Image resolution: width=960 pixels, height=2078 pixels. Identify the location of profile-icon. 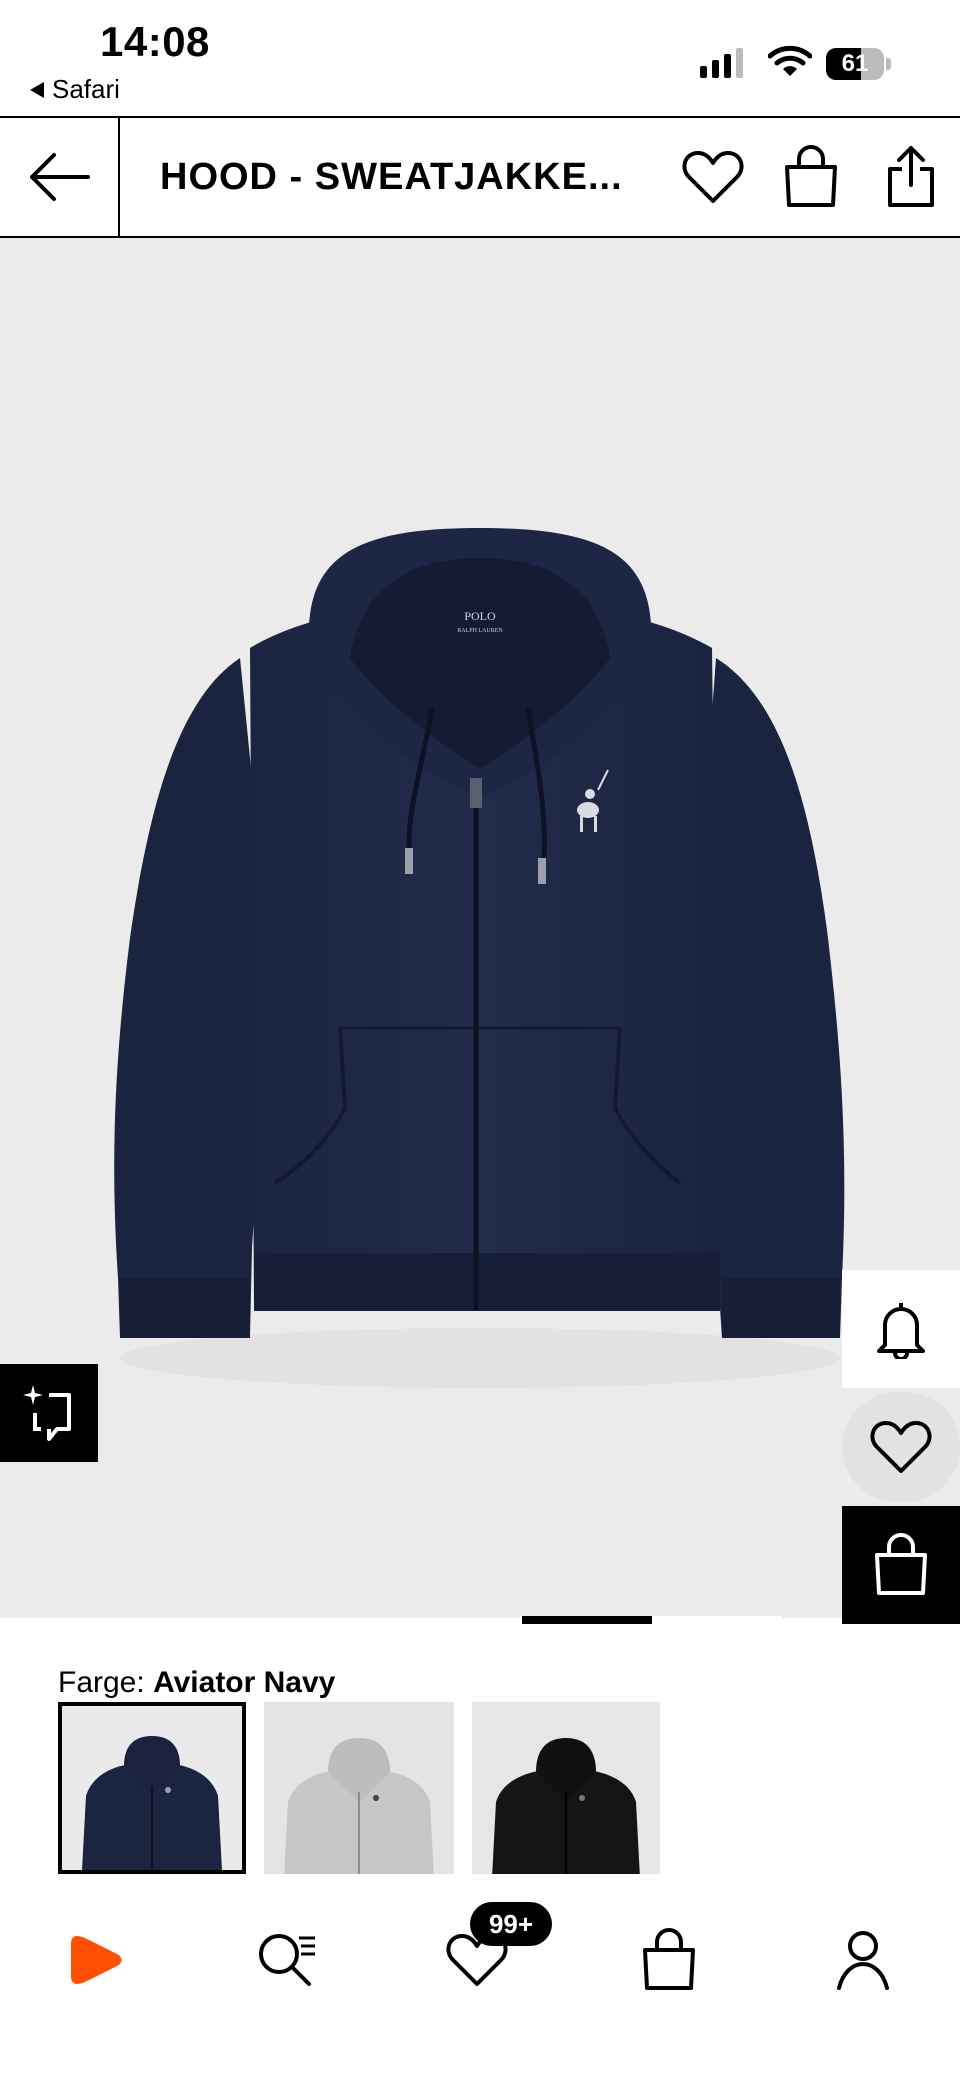
(863, 1960).